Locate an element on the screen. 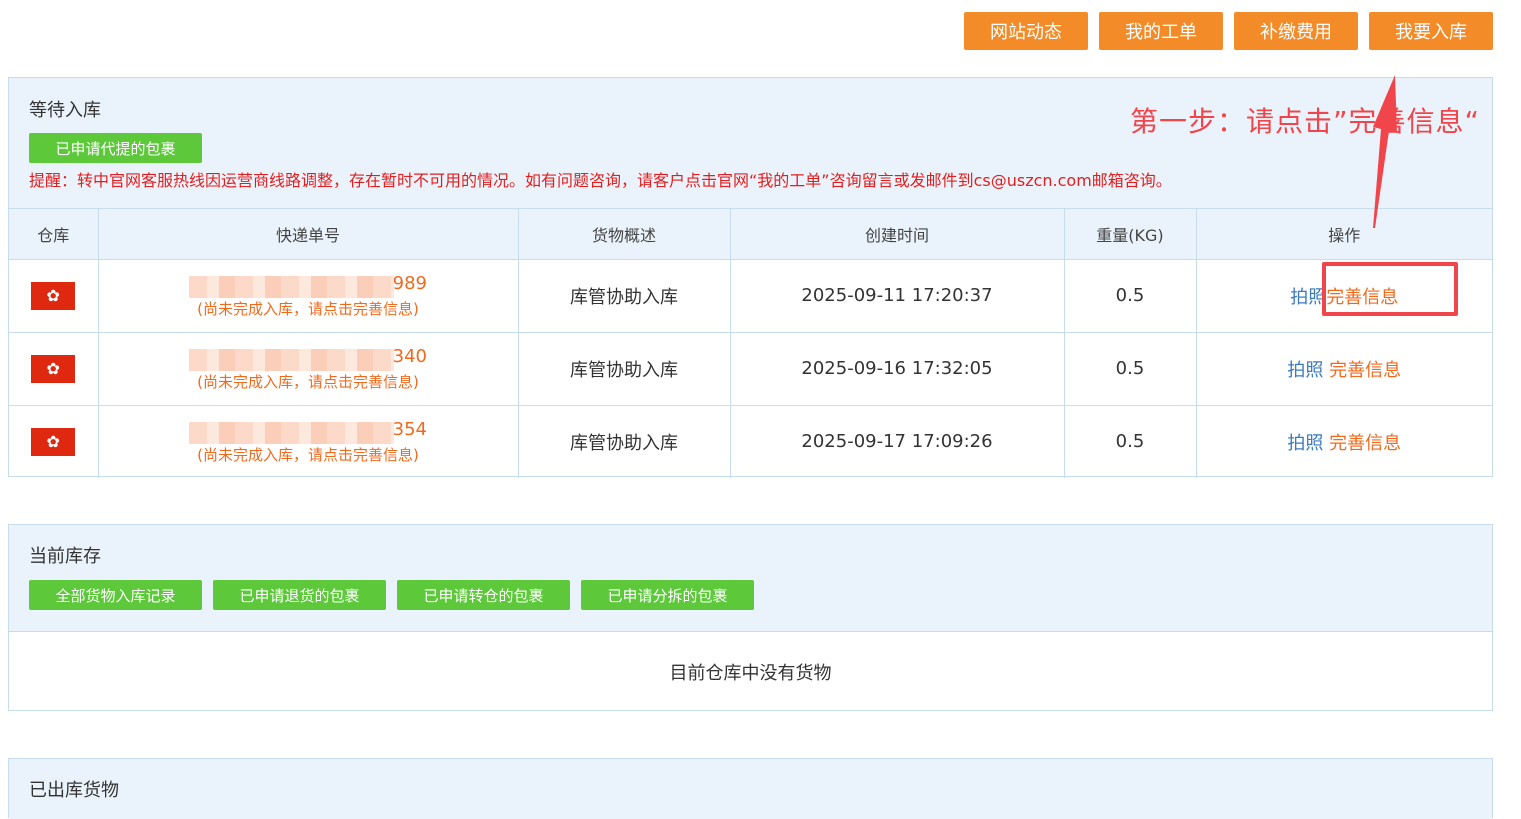 The image size is (1521, 819). stock-panel-title: 当前库存 is located at coordinates (65, 556).